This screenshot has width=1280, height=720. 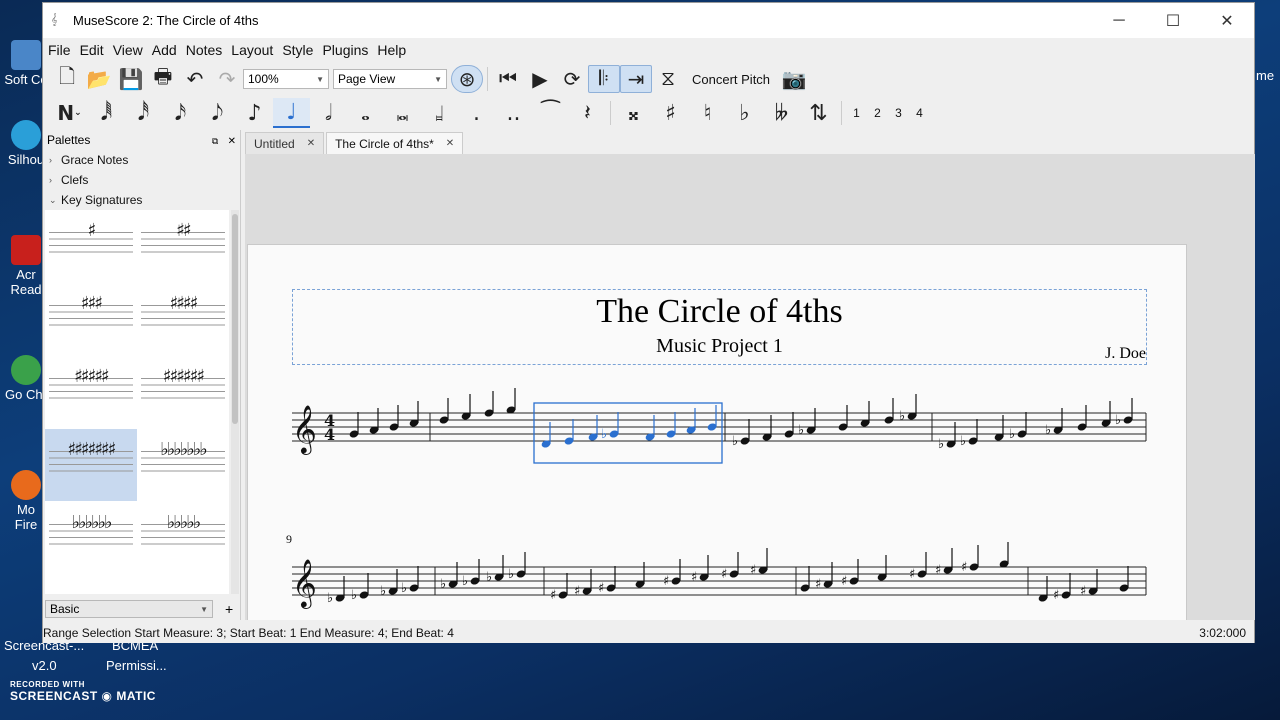 What do you see at coordinates (69, 113) in the screenshot?
I see `note-input-mode-icon: N ⌄` at bounding box center [69, 113].